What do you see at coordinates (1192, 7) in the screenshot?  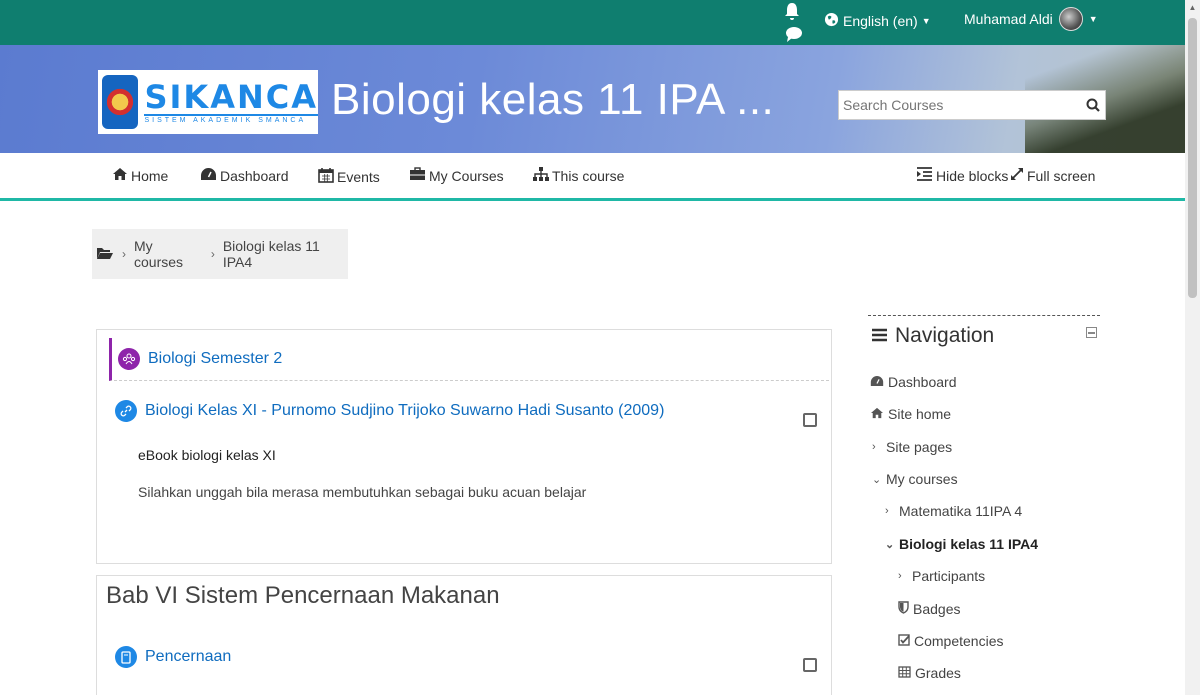 I see `scroll-up-arrow-icon: ▲` at bounding box center [1192, 7].